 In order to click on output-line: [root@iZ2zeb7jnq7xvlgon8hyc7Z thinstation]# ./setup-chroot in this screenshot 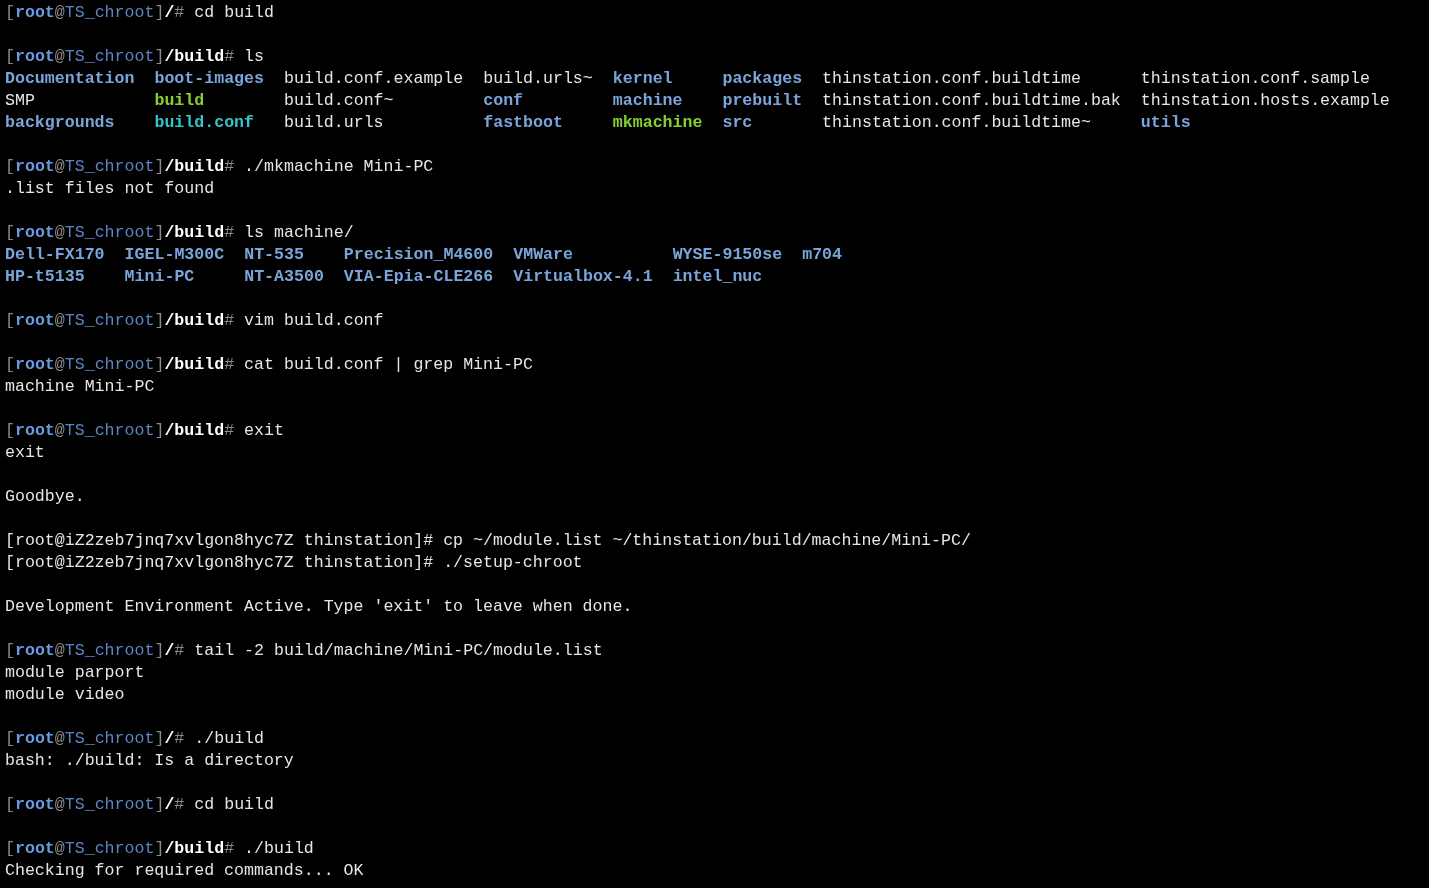, I will do `click(294, 563)`.